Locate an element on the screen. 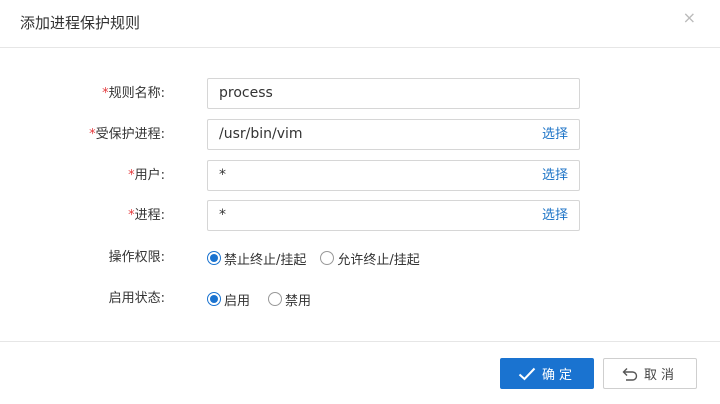 The width and height of the screenshot is (720, 404). protected-process-label: *受保护进程: is located at coordinates (127, 135).